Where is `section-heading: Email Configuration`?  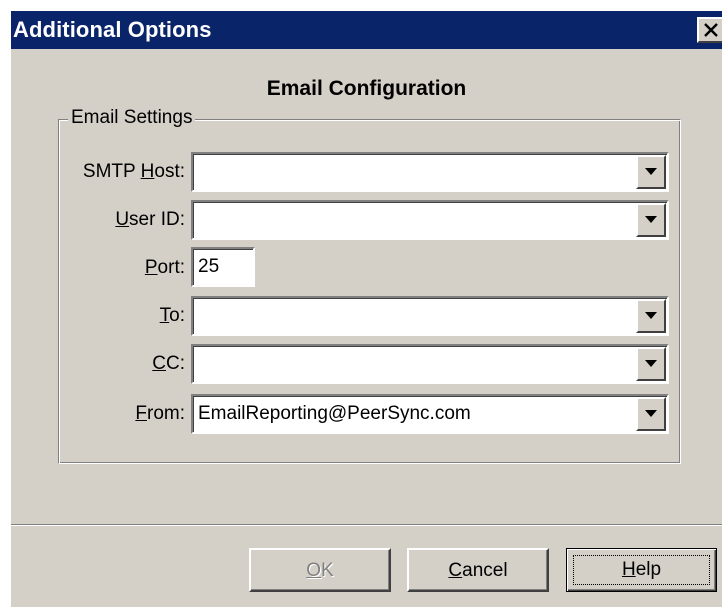 section-heading: Email Configuration is located at coordinates (366, 88).